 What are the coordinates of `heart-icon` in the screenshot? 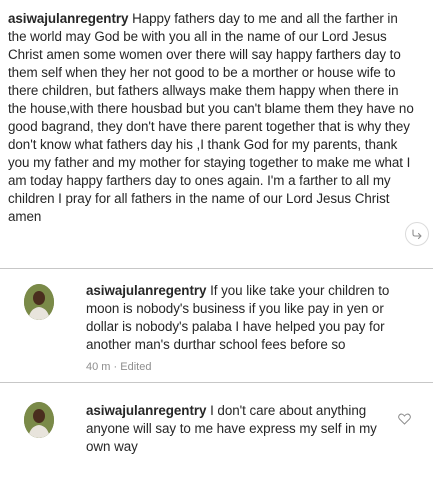 It's located at (404, 421).